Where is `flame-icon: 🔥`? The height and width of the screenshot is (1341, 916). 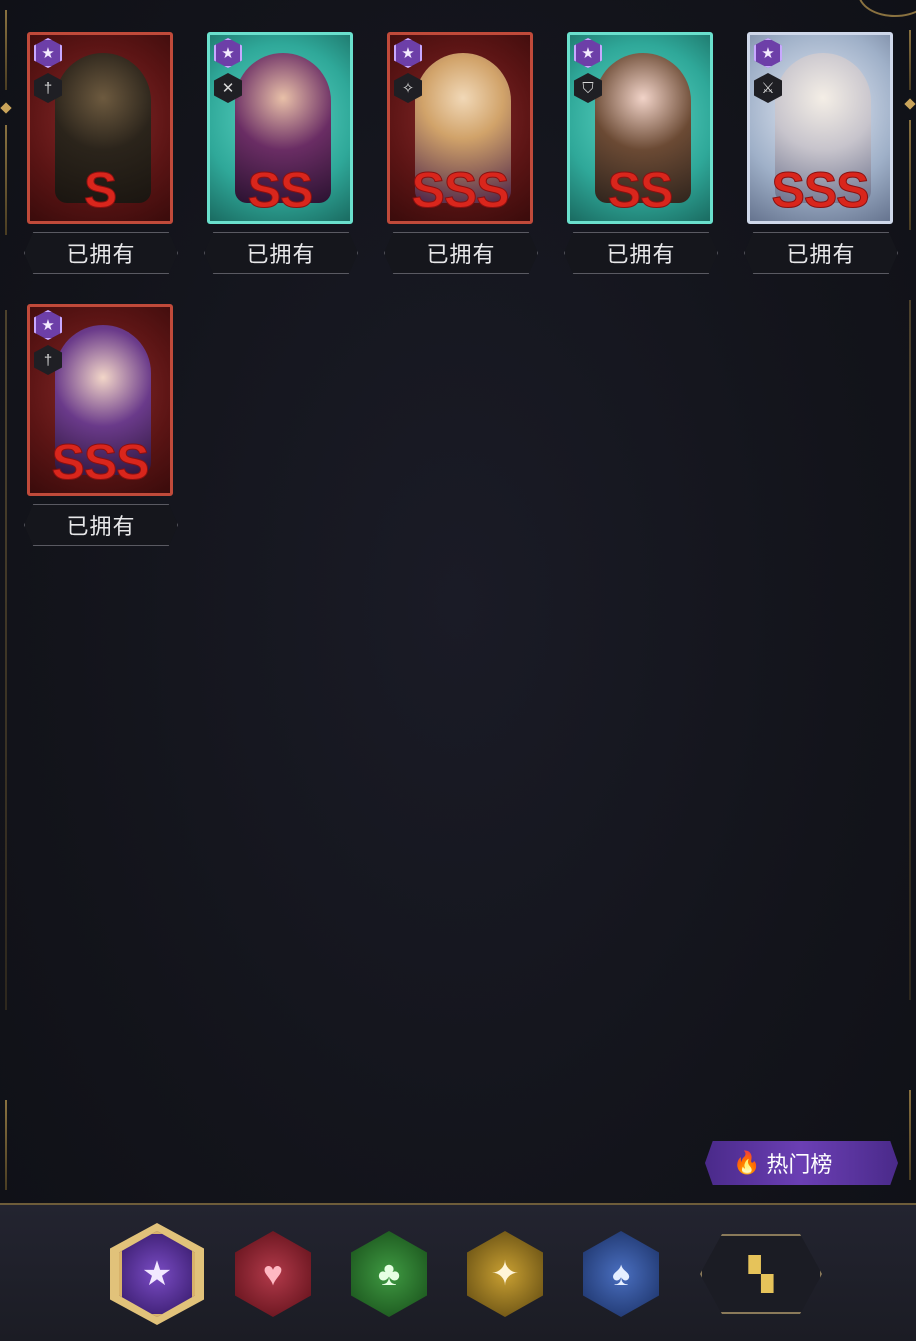 flame-icon: 🔥 is located at coordinates (747, 1163).